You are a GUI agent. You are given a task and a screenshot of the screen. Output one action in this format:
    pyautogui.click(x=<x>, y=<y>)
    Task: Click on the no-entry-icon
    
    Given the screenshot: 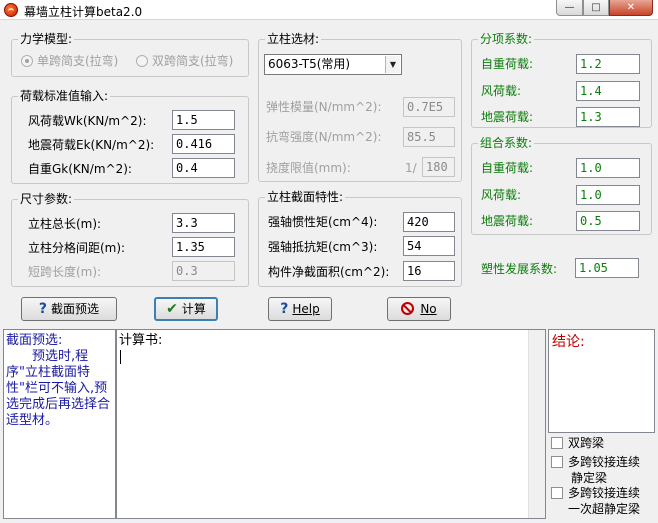 What is the action you would take?
    pyautogui.click(x=408, y=308)
    